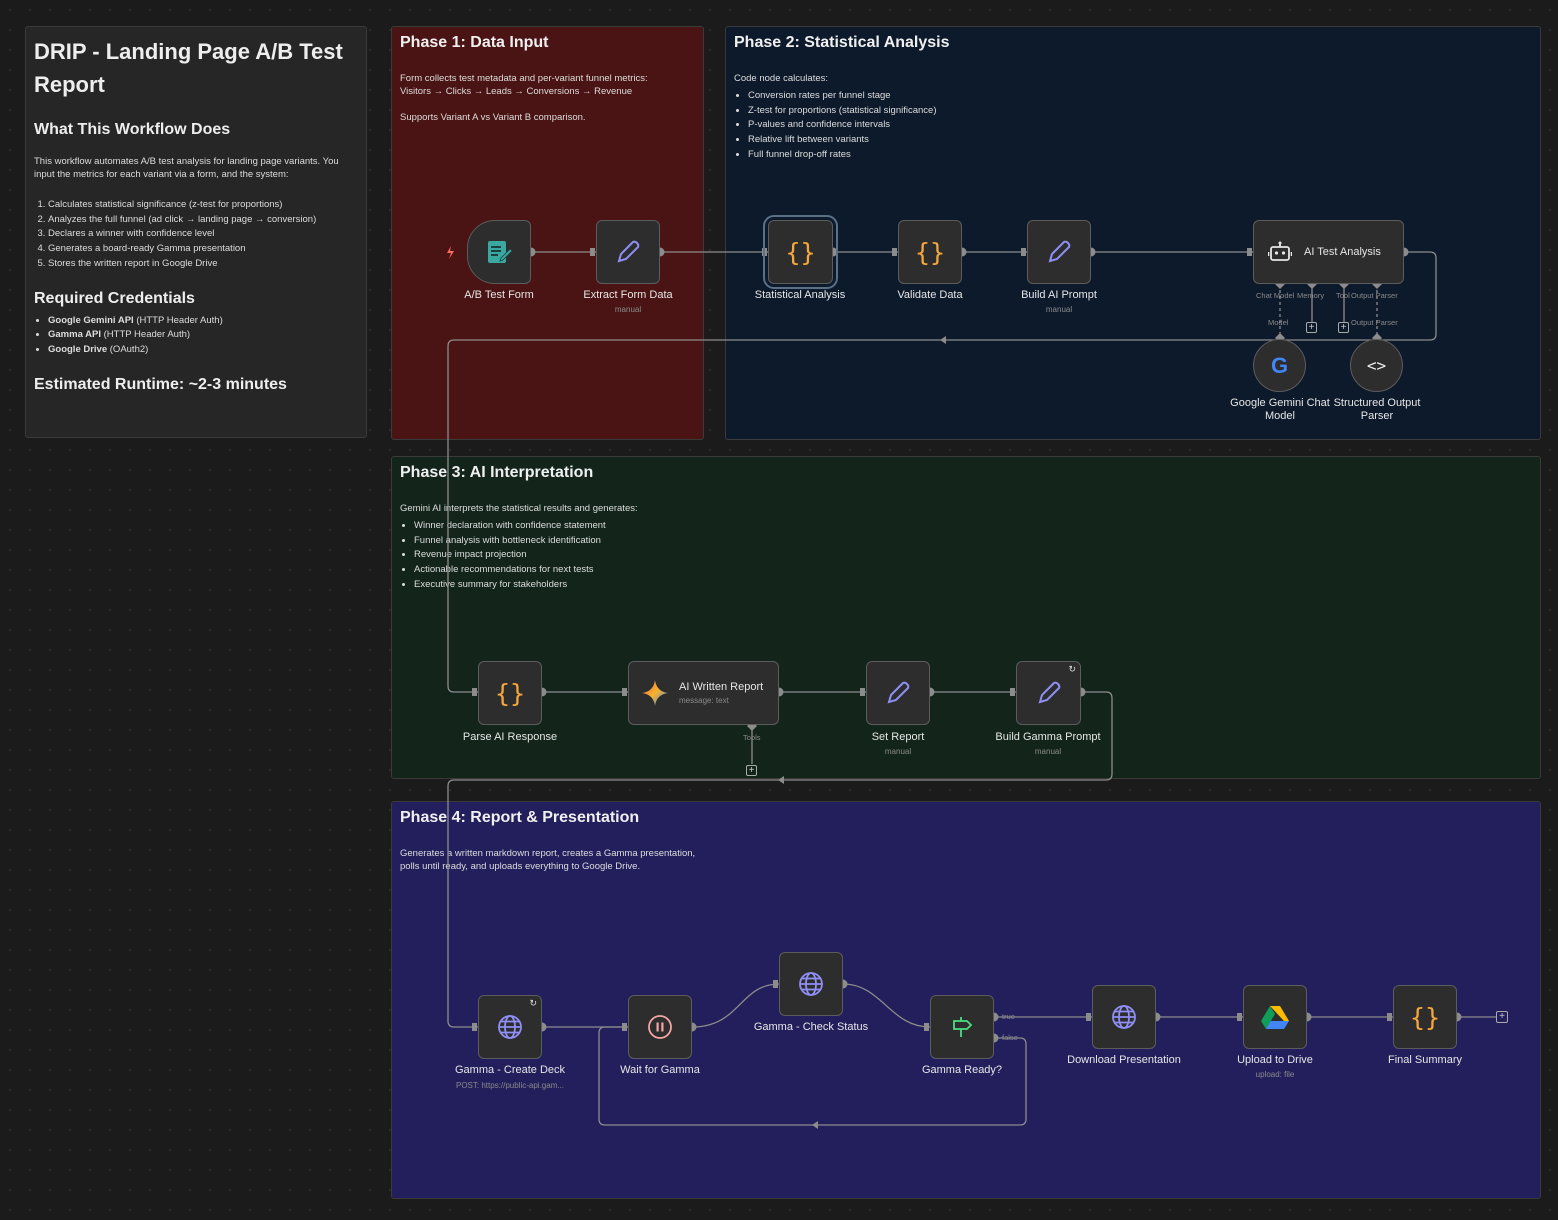 This screenshot has width=1558, height=1220. Describe the element at coordinates (1124, 1060) in the screenshot. I see `node-label: Download Presentation` at that location.